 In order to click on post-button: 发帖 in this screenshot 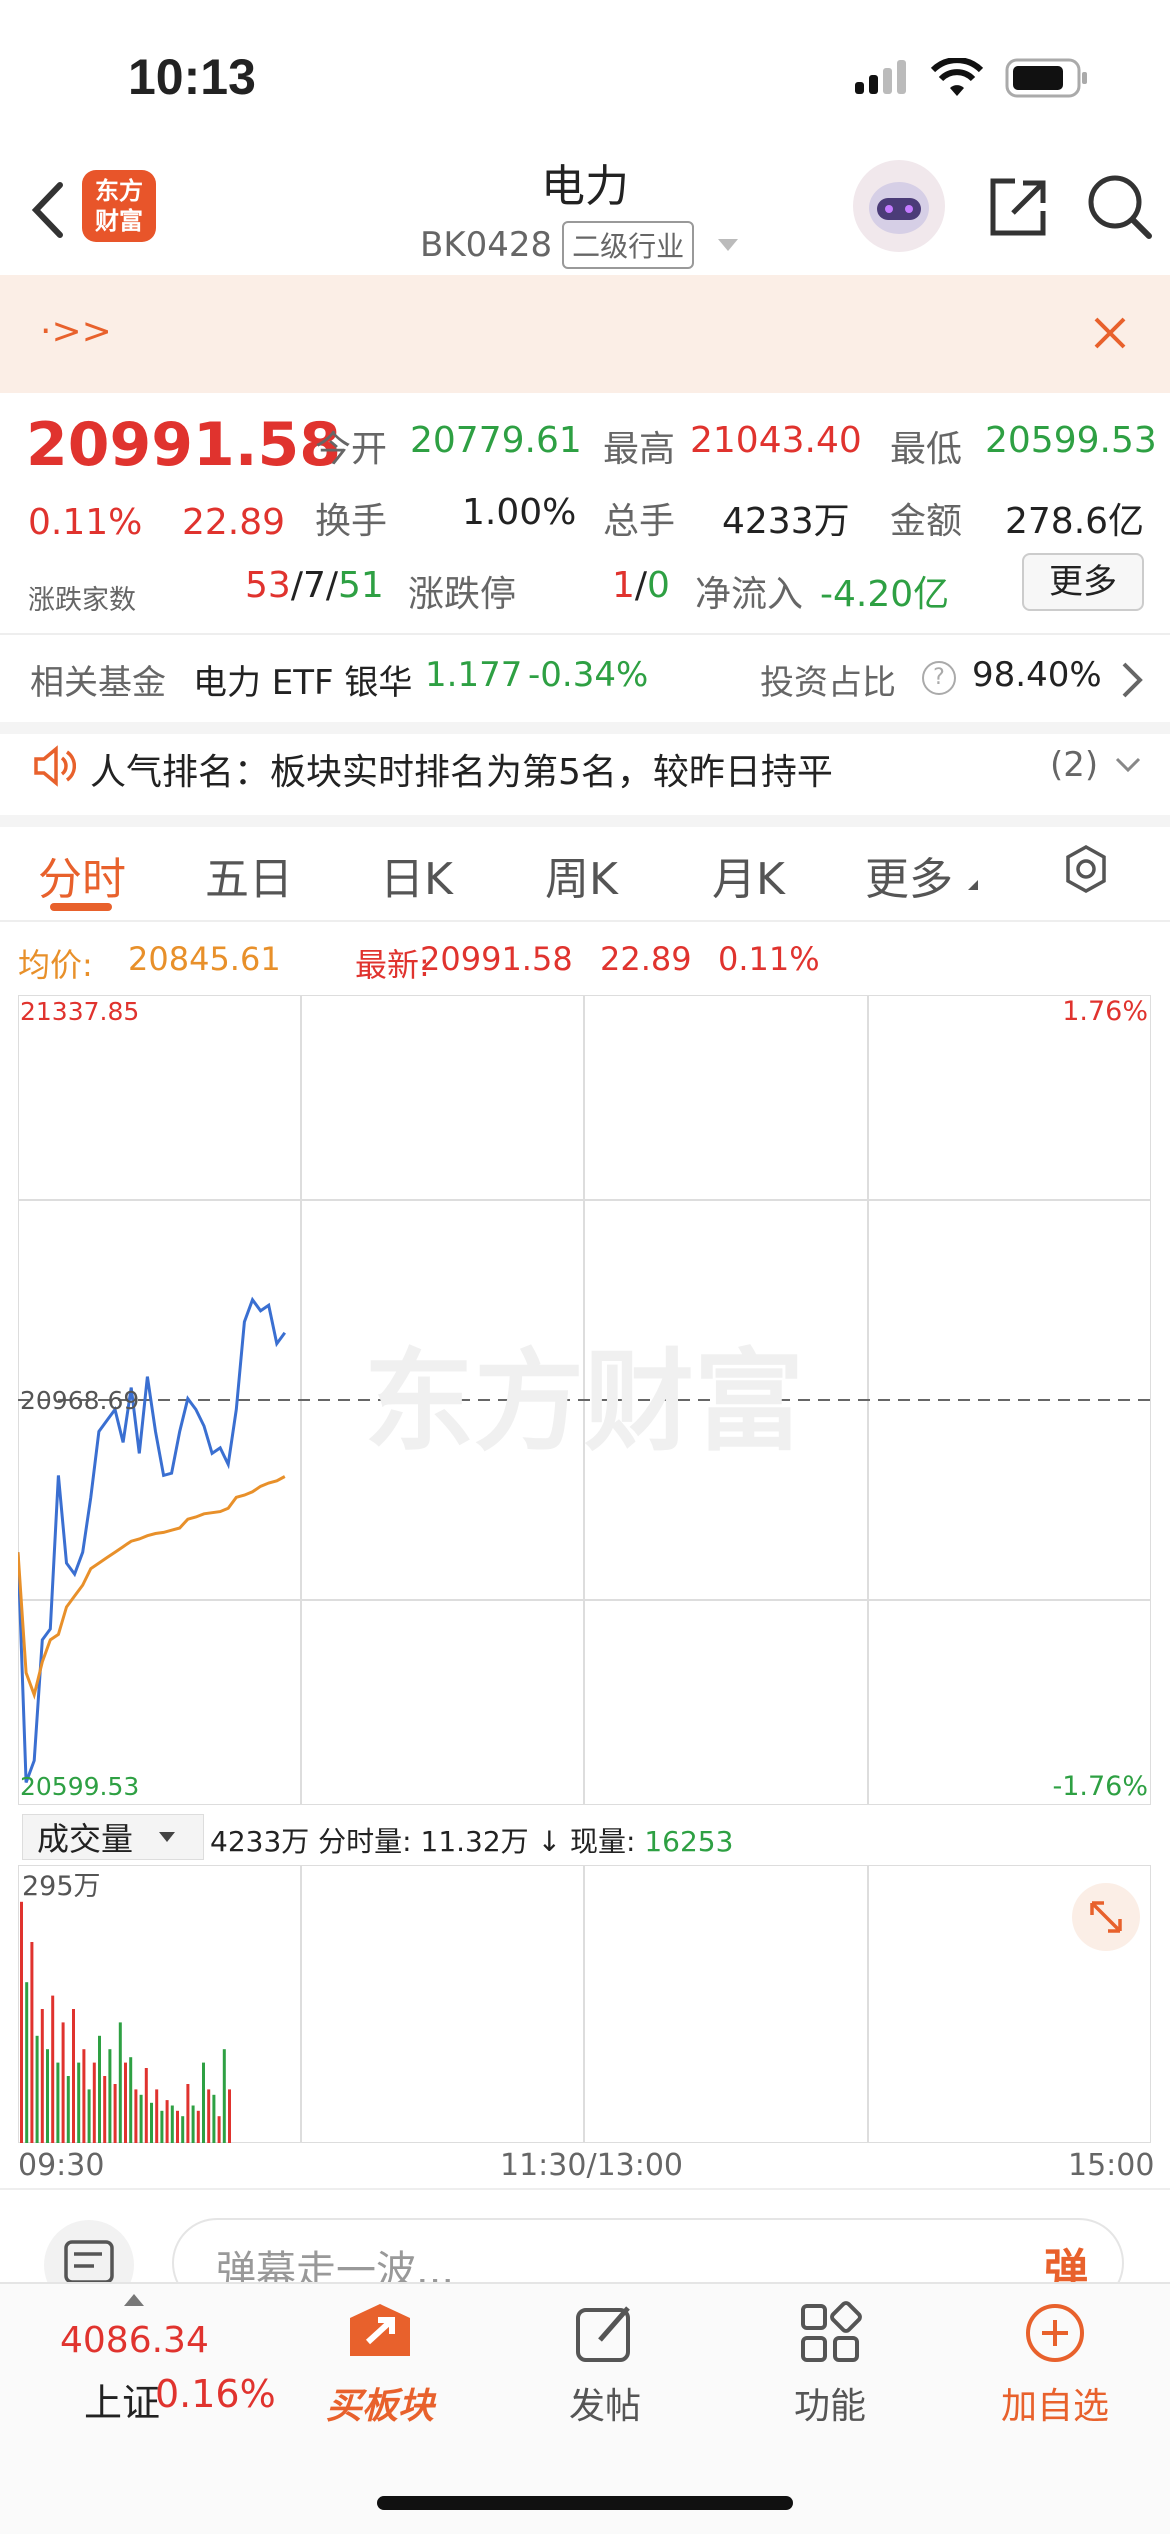, I will do `click(605, 2363)`.